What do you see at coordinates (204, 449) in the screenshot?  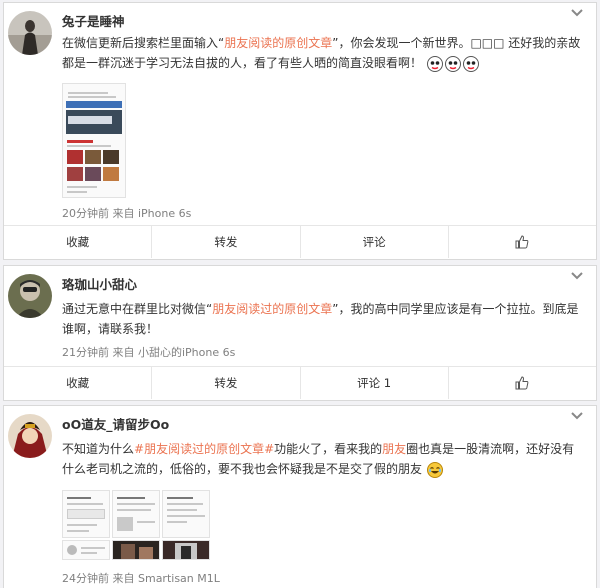 I see `topic-link: #朋友阅读过的原创文章#` at bounding box center [204, 449].